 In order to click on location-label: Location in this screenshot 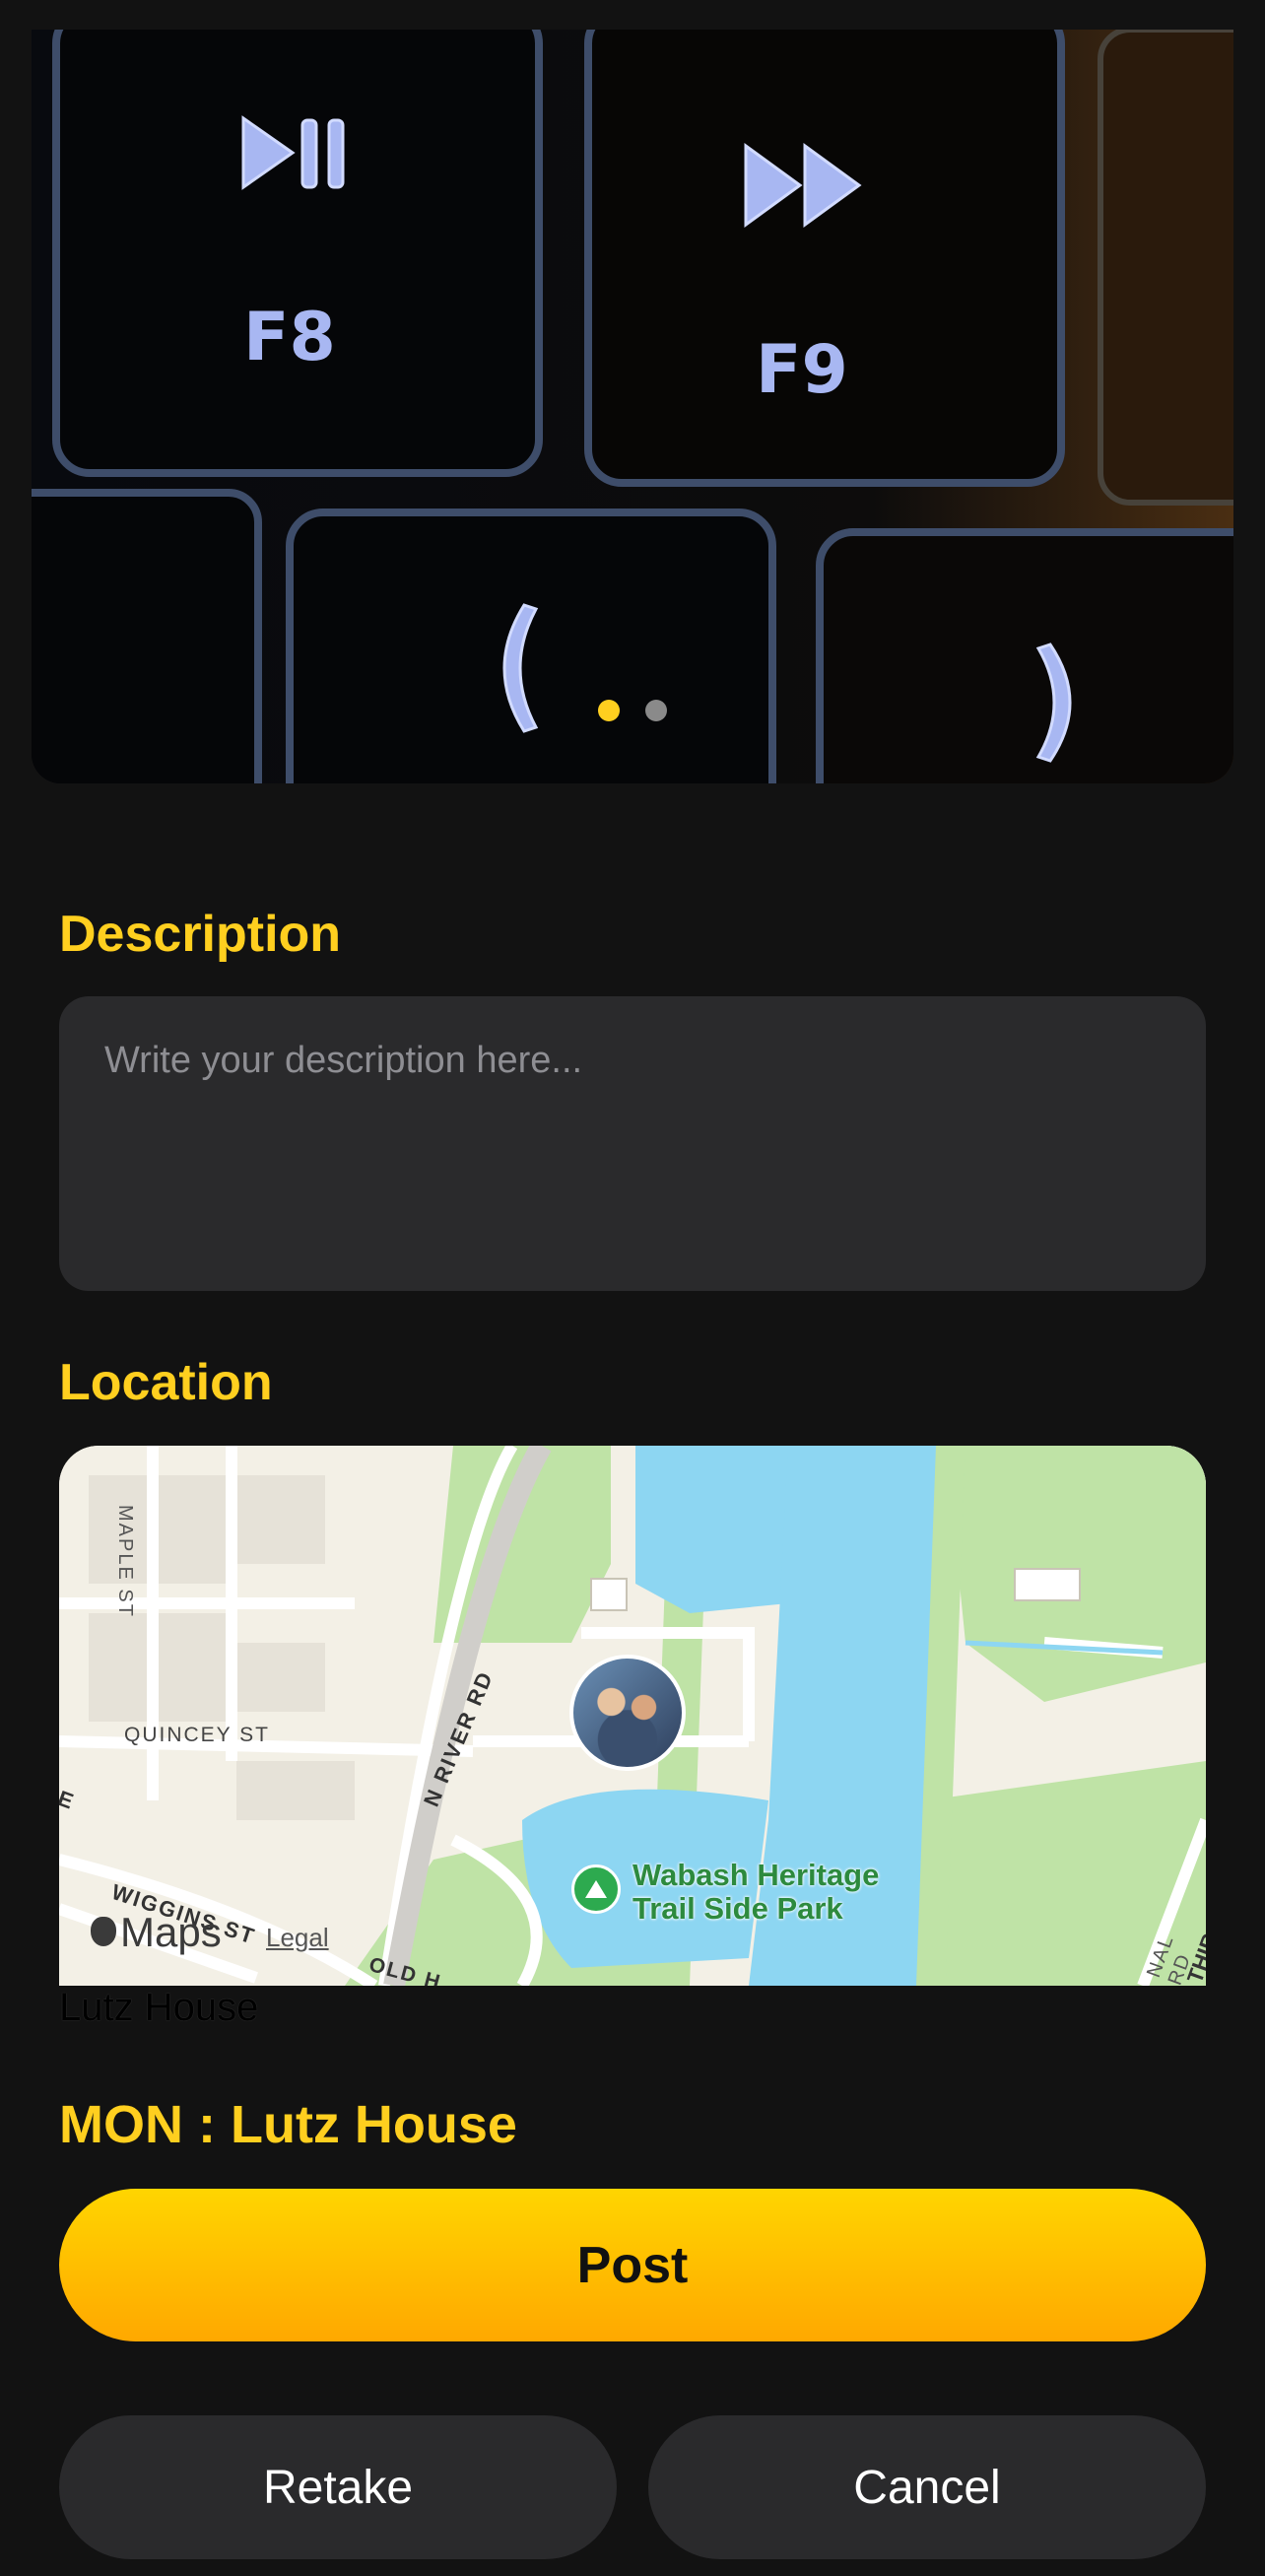, I will do `click(166, 1382)`.